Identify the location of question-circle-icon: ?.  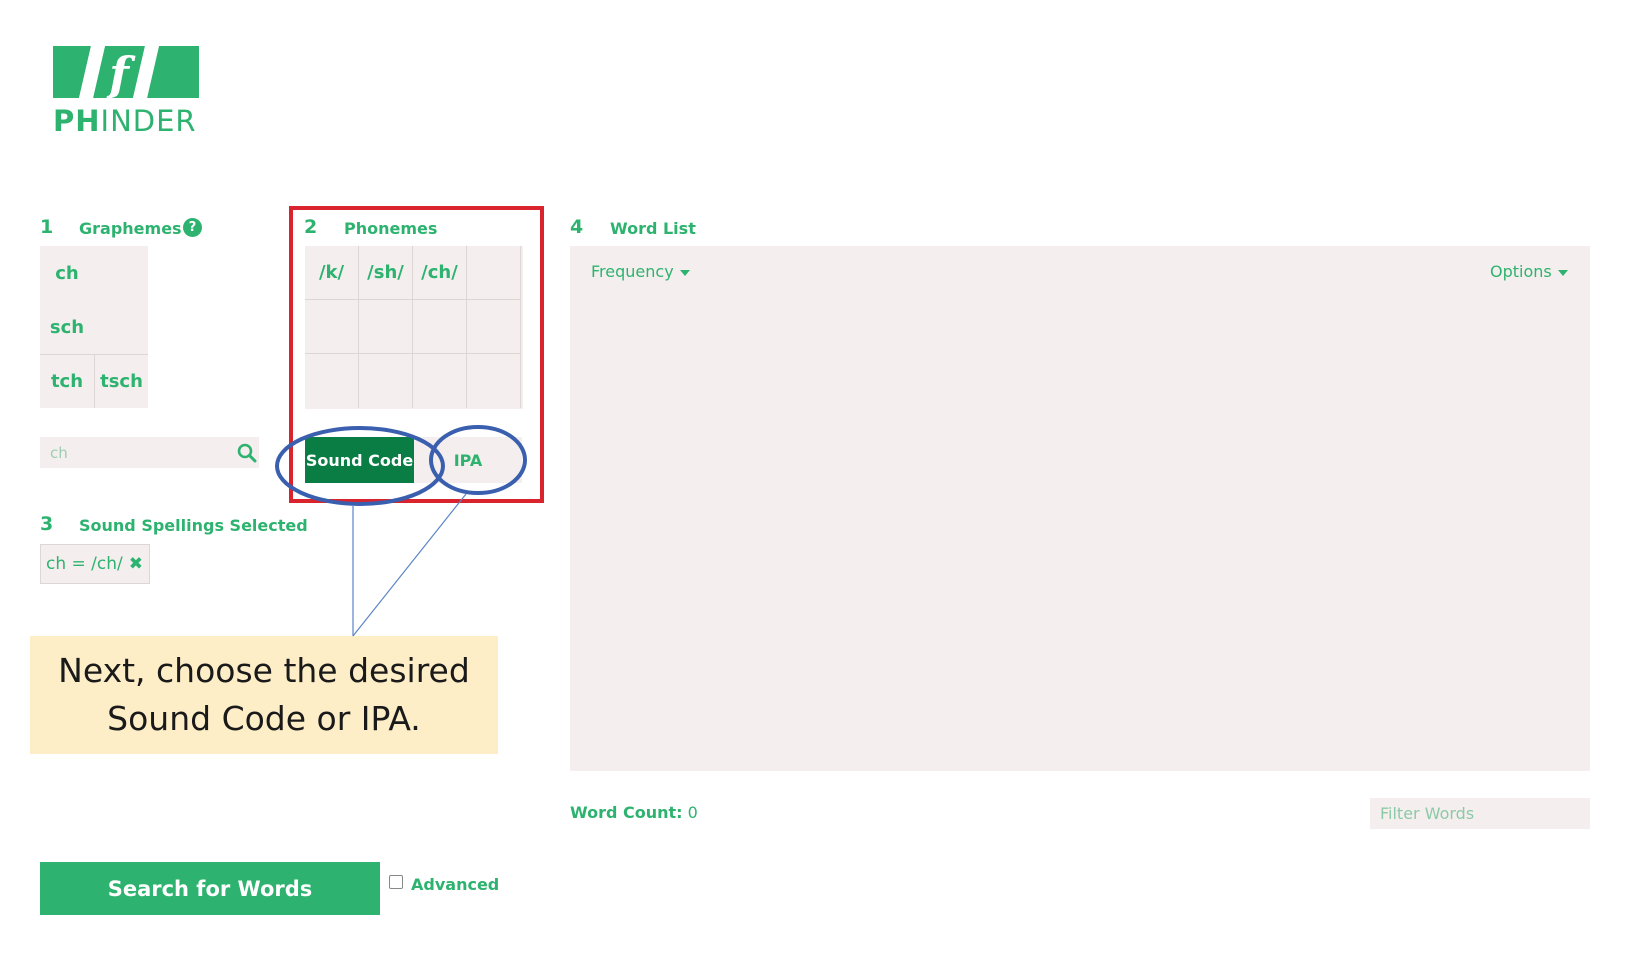
(192, 227).